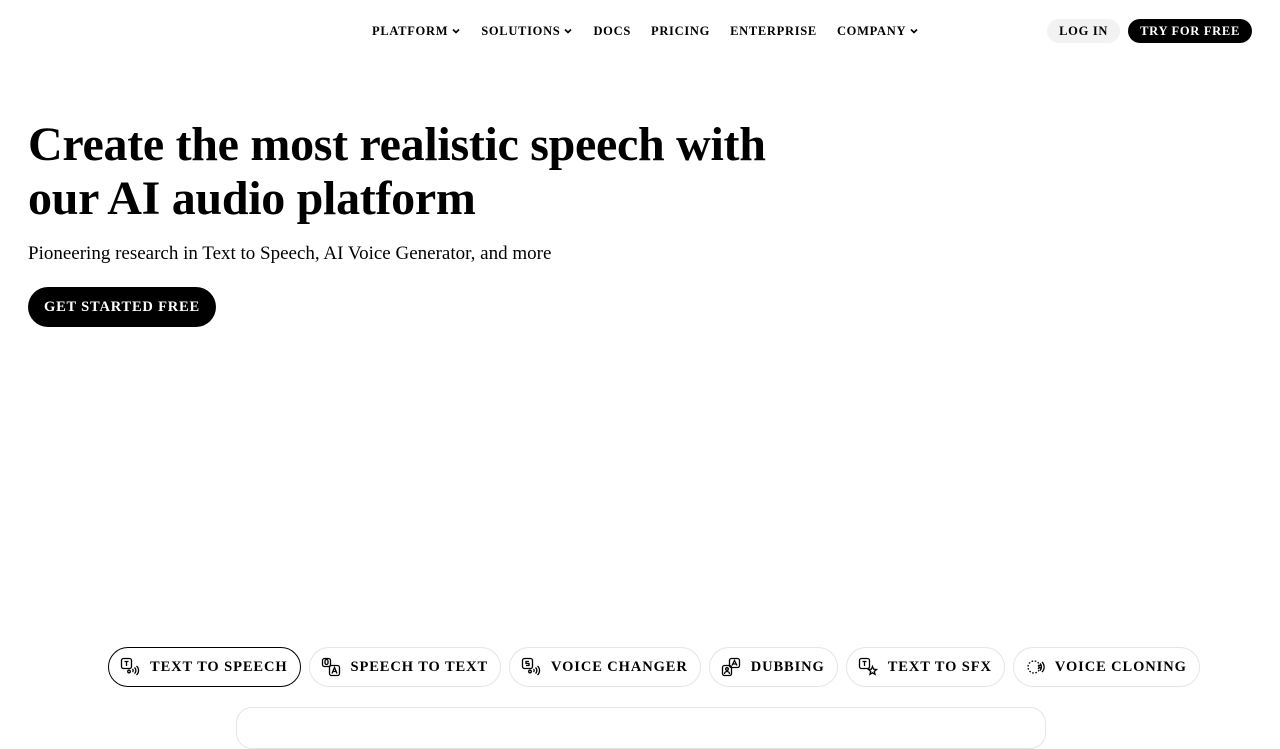  Describe the element at coordinates (787, 666) in the screenshot. I see `tab-label: DUBBING` at that location.